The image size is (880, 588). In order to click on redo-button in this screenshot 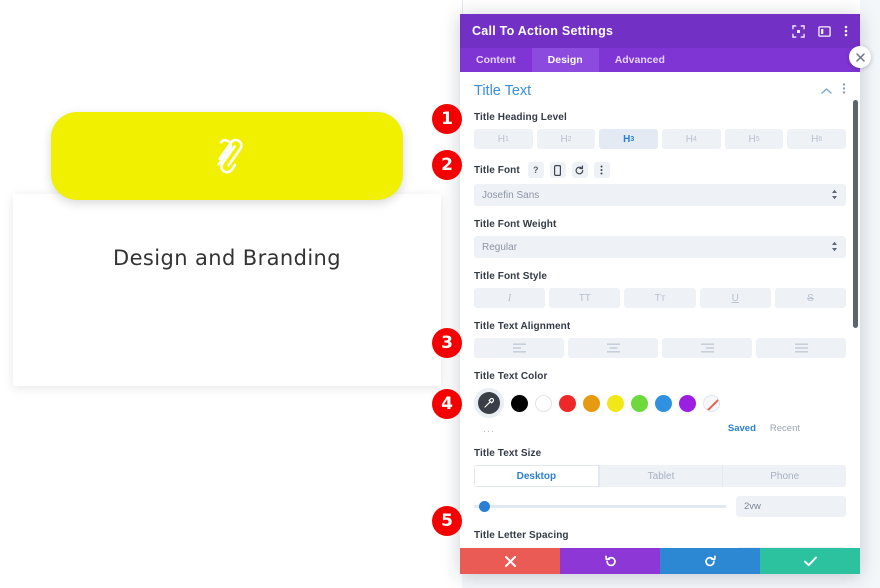, I will do `click(710, 561)`.